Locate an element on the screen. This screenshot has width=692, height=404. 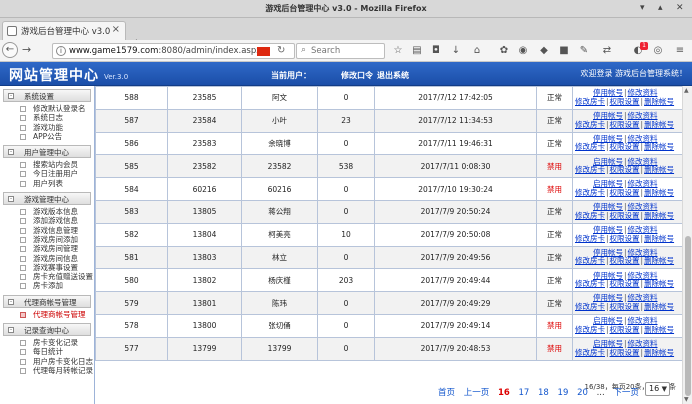
globe-icon: ◎ is located at coordinates (658, 51).